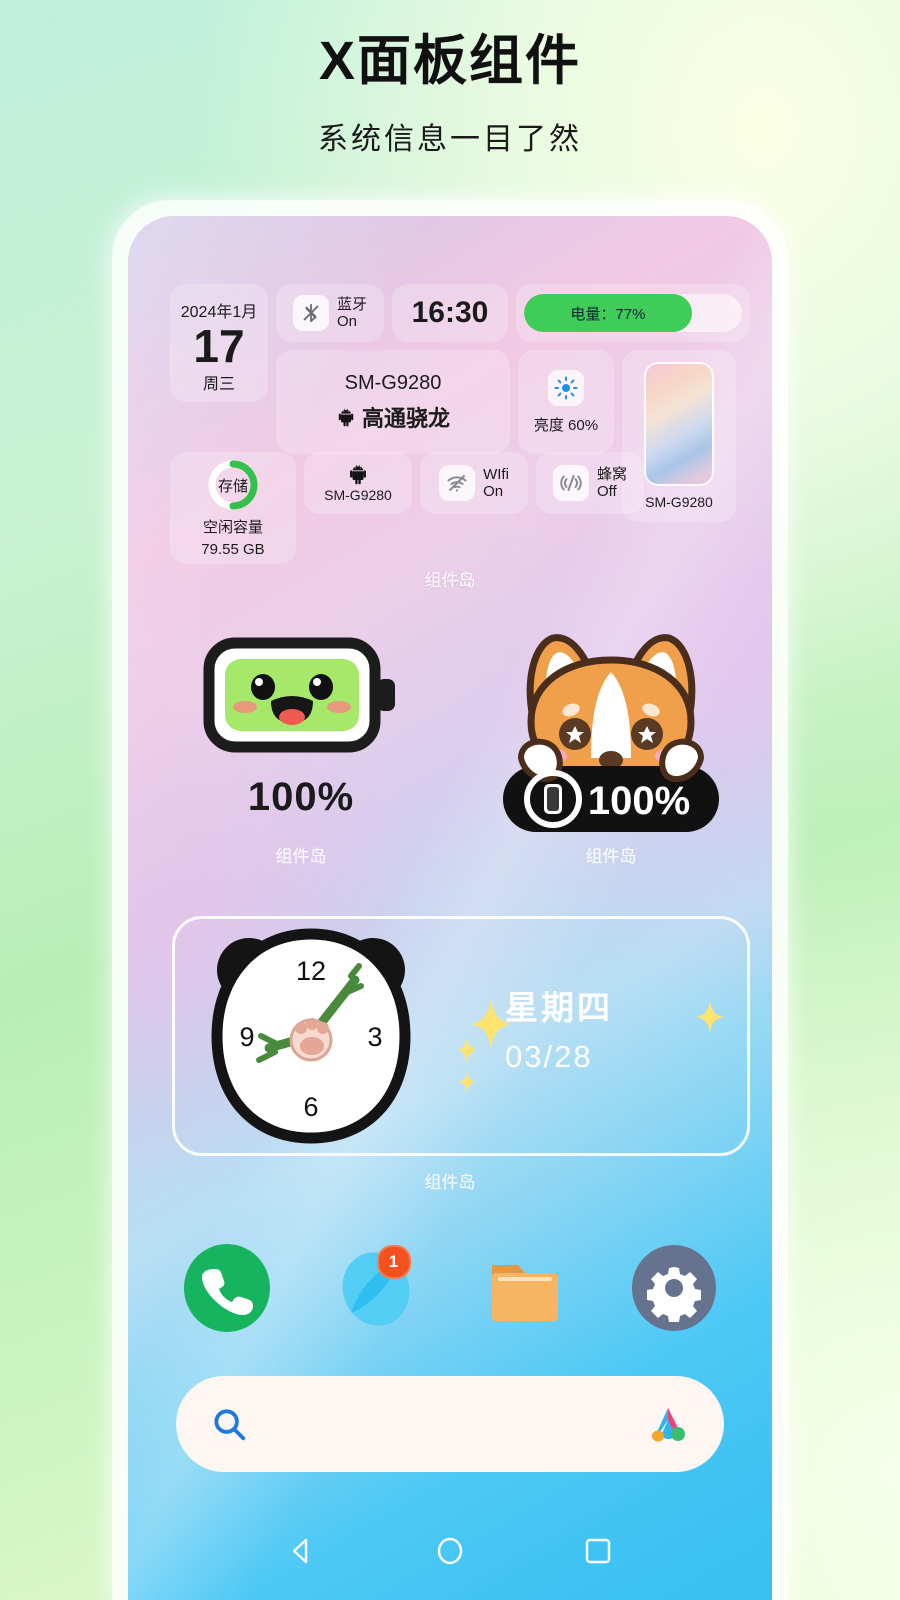 The image size is (900, 1600). Describe the element at coordinates (310, 1107) in the screenshot. I see `clock-numeral-6: 6` at that location.